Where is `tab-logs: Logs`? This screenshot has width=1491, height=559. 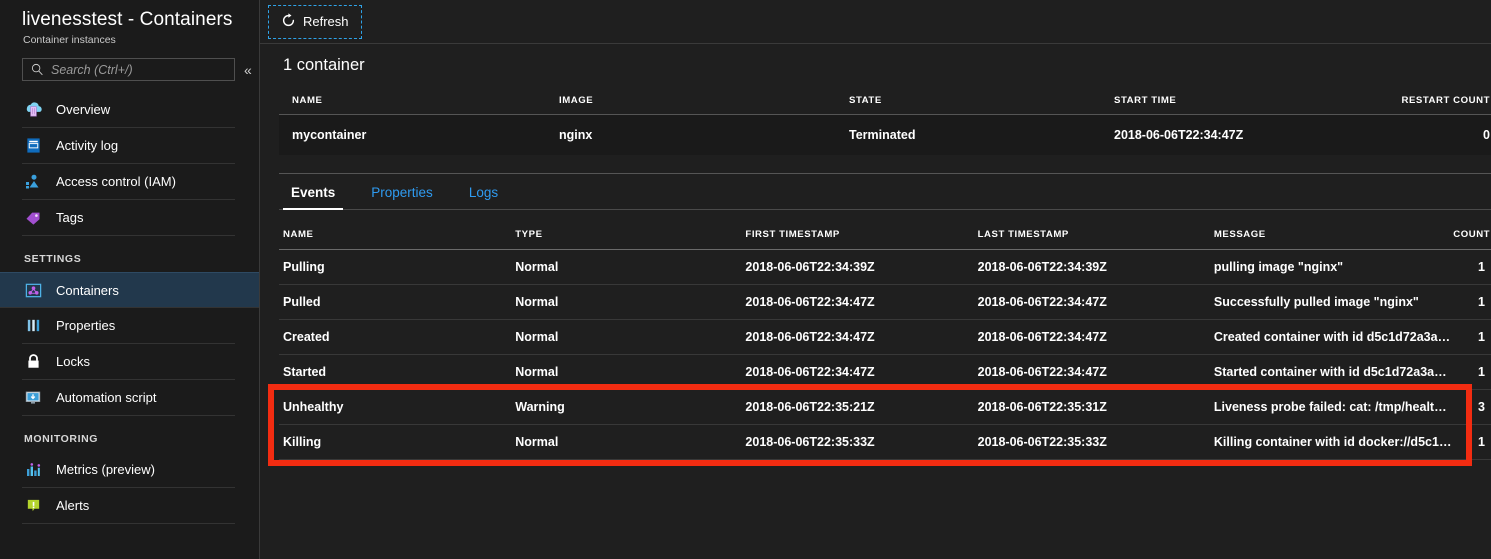
tab-logs: Logs is located at coordinates (483, 192).